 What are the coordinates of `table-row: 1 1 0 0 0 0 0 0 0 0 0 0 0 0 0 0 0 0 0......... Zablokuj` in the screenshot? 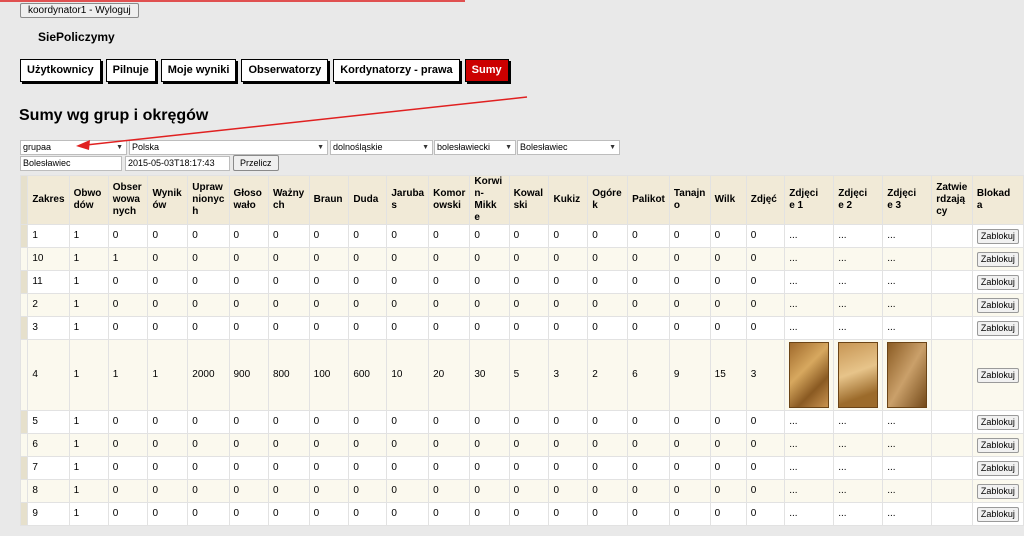 It's located at (521, 236).